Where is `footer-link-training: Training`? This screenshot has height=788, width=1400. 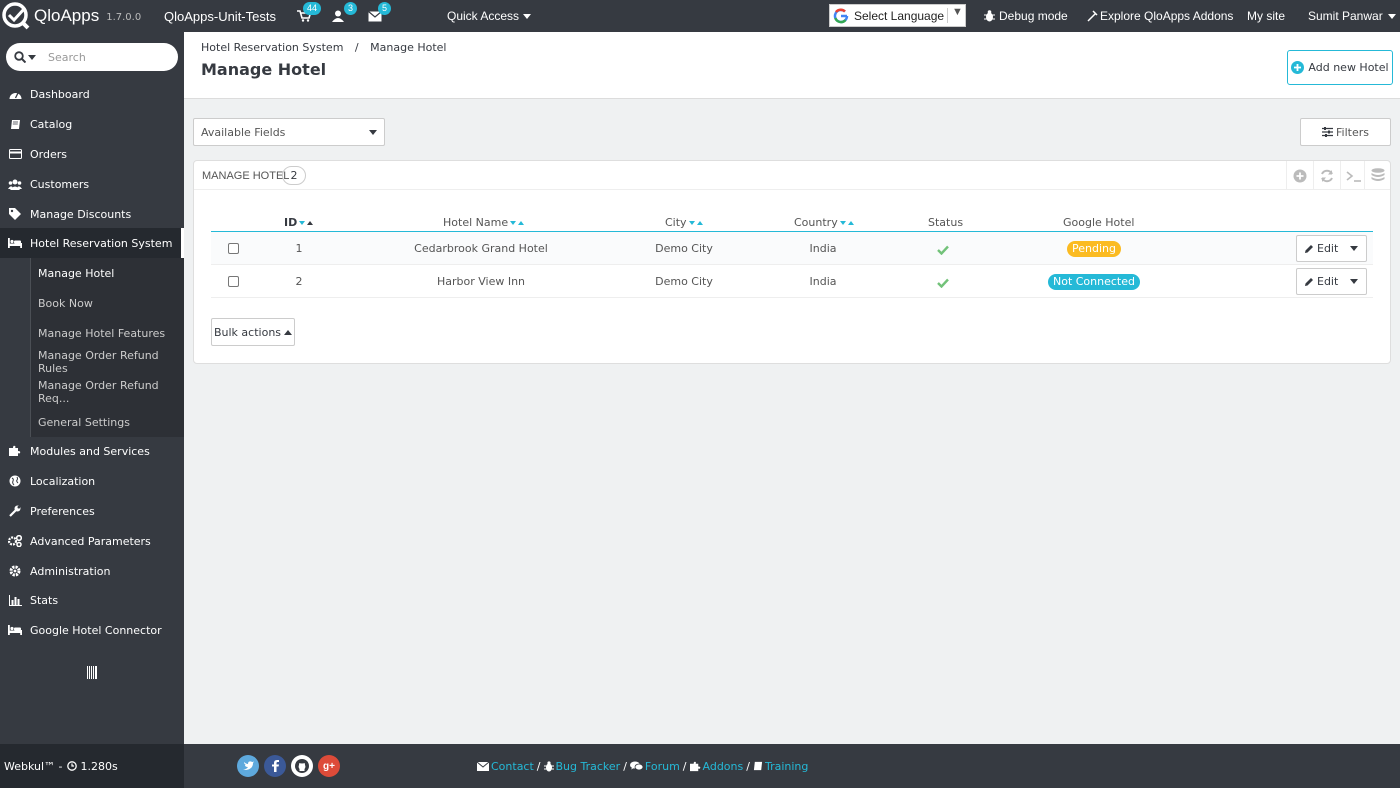
footer-link-training: Training is located at coordinates (780, 766).